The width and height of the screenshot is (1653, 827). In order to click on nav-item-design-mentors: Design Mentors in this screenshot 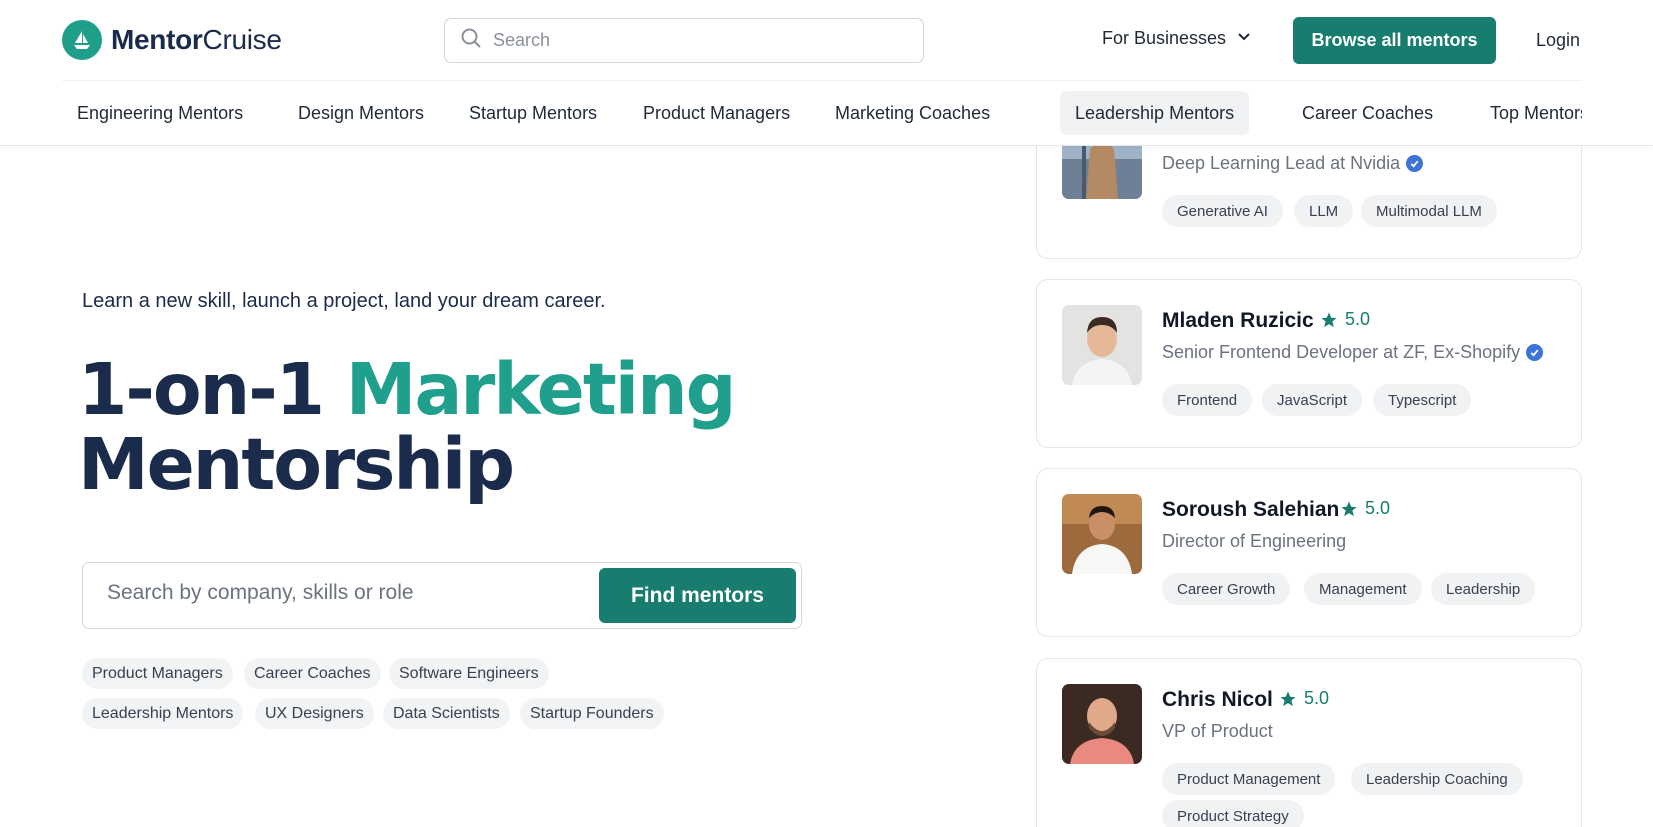, I will do `click(361, 113)`.